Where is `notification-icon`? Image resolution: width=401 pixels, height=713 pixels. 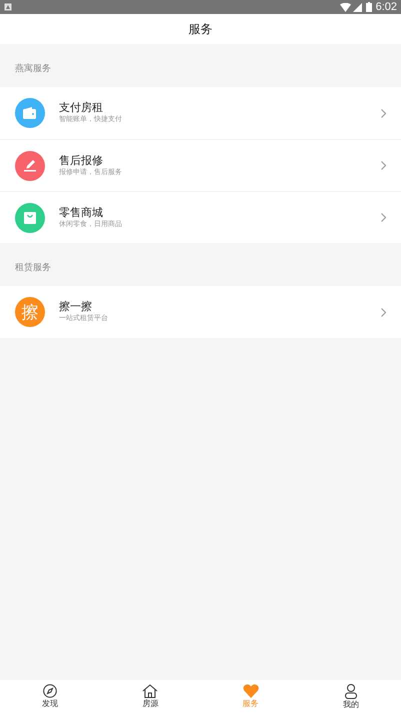 notification-icon is located at coordinates (8, 7).